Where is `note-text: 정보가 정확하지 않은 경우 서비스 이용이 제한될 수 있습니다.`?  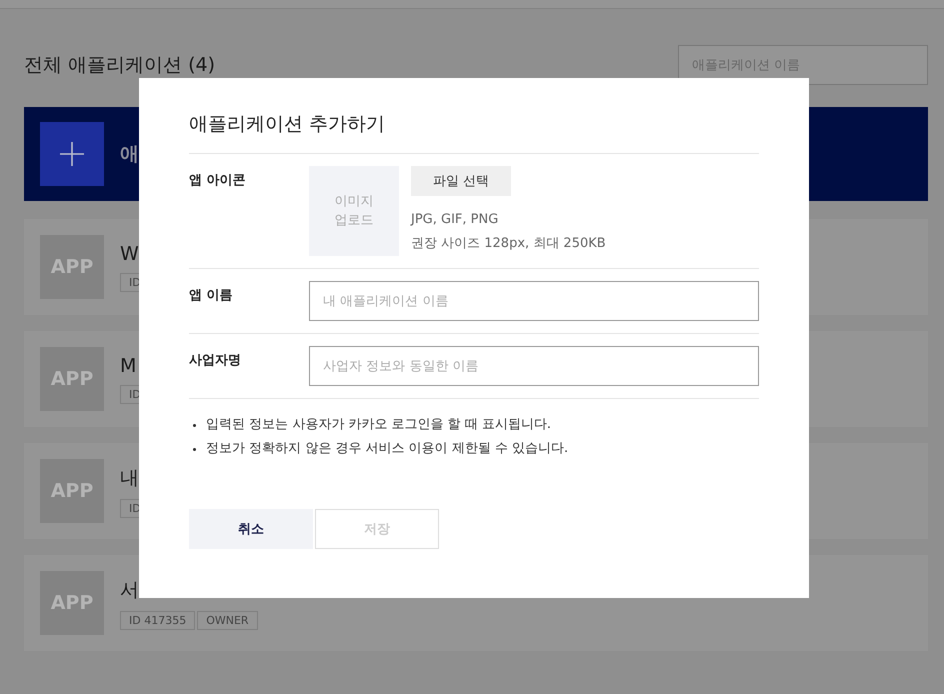 note-text: 정보가 정확하지 않은 경우 서비스 이용이 제한될 수 있습니다. is located at coordinates (474, 449).